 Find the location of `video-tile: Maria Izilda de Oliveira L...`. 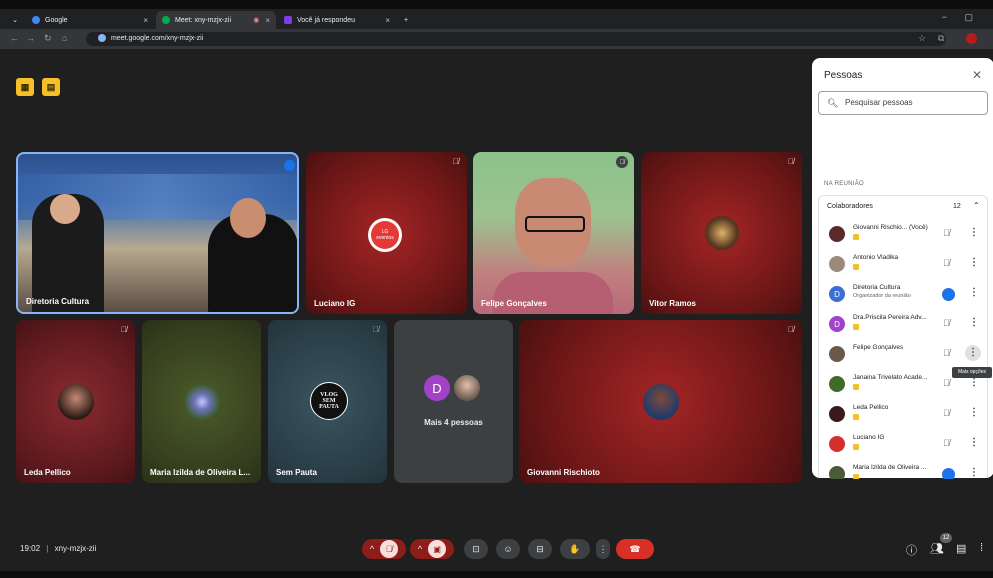

video-tile: Maria Izilda de Oliveira L... is located at coordinates (201, 401).